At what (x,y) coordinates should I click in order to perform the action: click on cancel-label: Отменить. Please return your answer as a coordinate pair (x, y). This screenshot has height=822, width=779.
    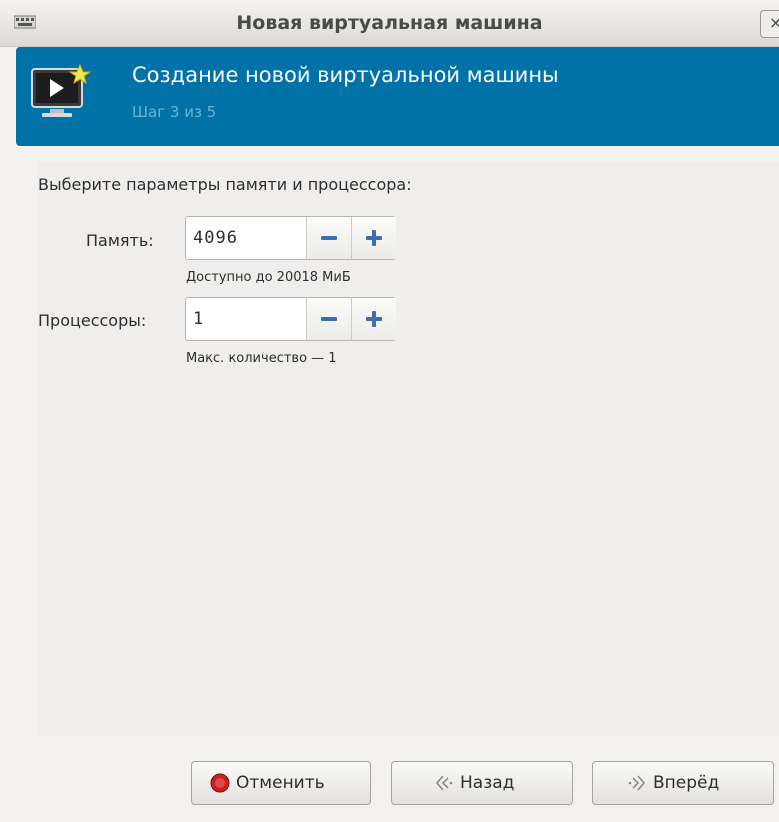
    Looking at the image, I should click on (280, 783).